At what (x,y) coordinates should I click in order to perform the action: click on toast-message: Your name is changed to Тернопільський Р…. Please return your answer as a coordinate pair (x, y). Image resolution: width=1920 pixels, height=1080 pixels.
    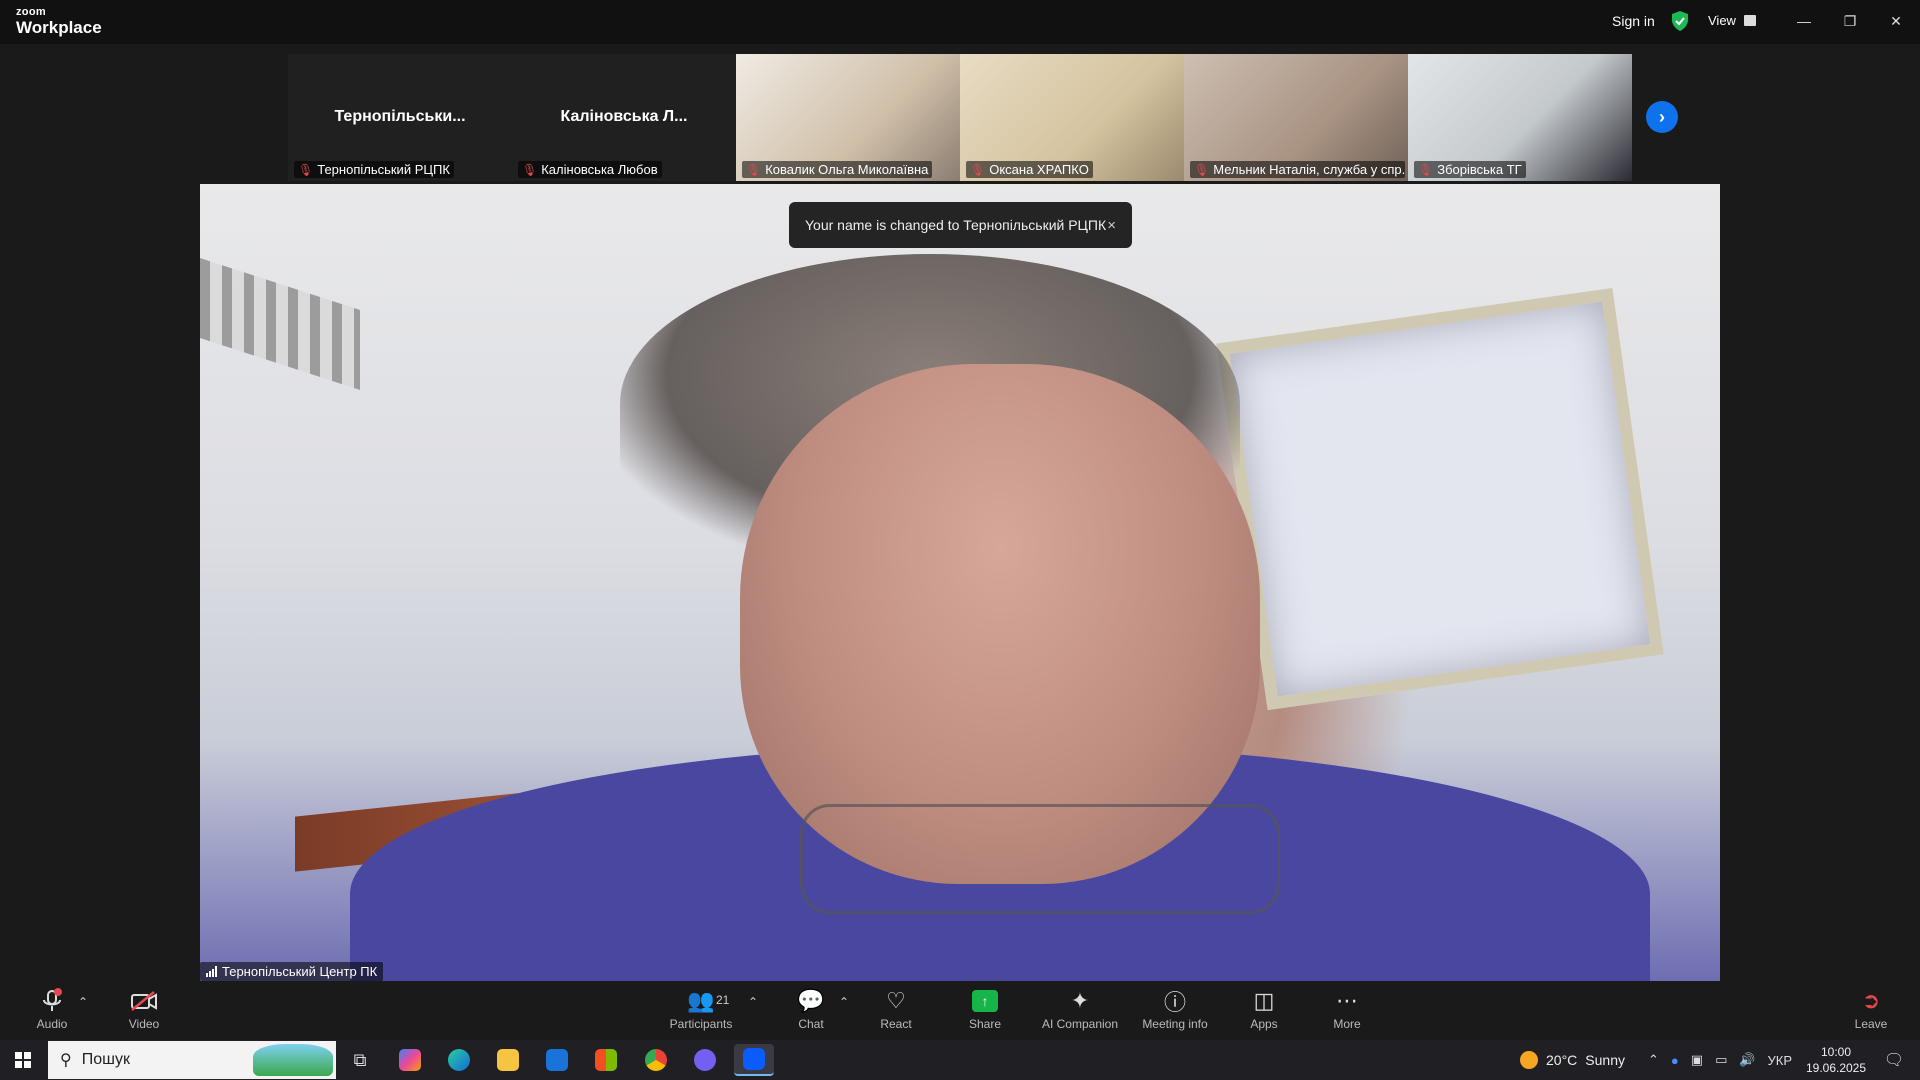
    Looking at the image, I should click on (956, 225).